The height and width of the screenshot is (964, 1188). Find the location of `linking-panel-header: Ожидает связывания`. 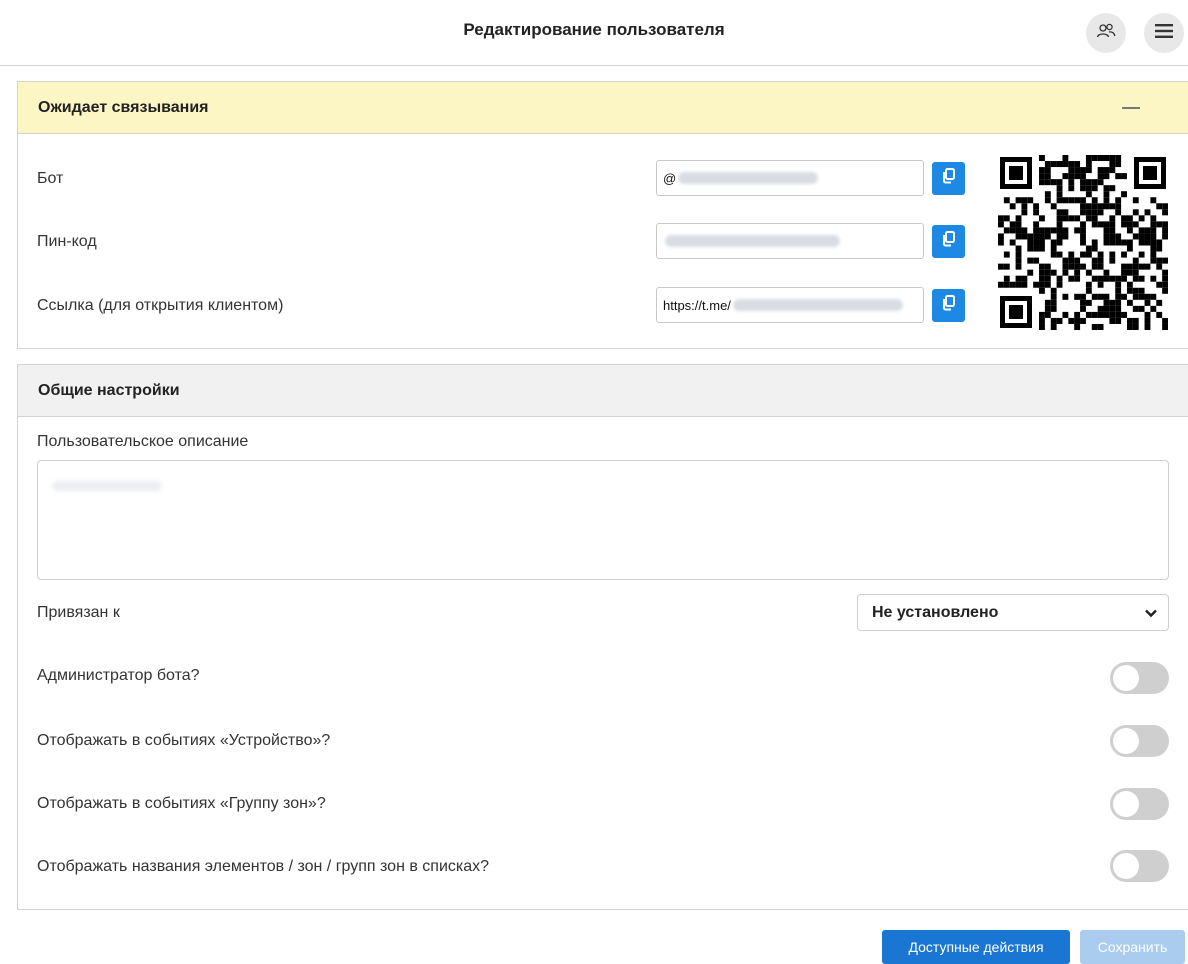

linking-panel-header: Ожидает связывания is located at coordinates (603, 108).